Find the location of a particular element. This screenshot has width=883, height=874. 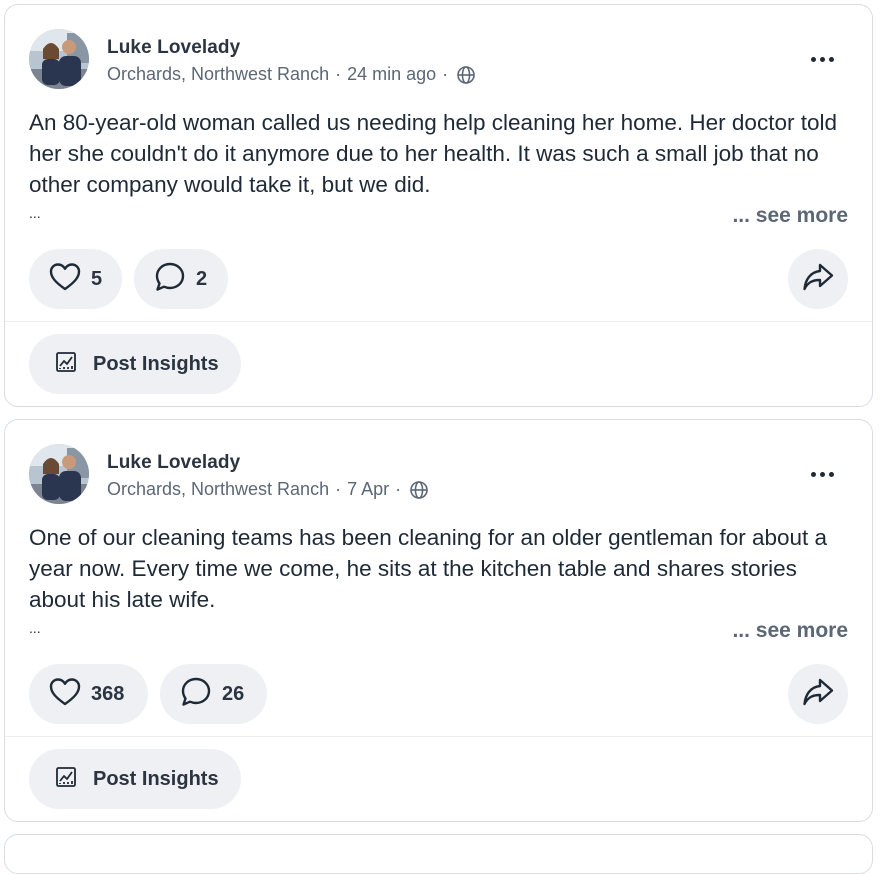

like-button: 5 is located at coordinates (75, 279).